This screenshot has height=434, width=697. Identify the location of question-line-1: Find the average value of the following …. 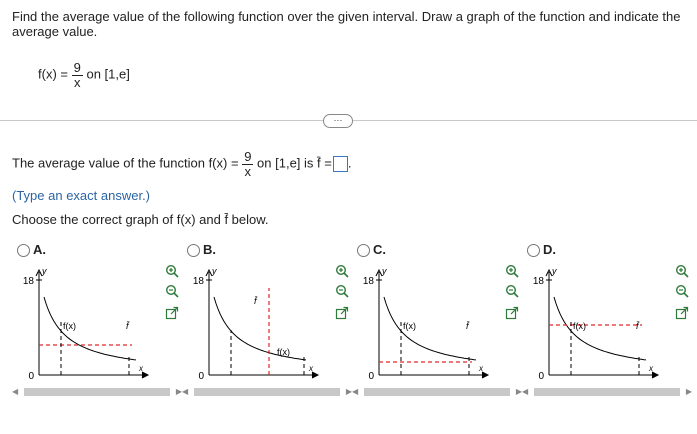
(346, 16).